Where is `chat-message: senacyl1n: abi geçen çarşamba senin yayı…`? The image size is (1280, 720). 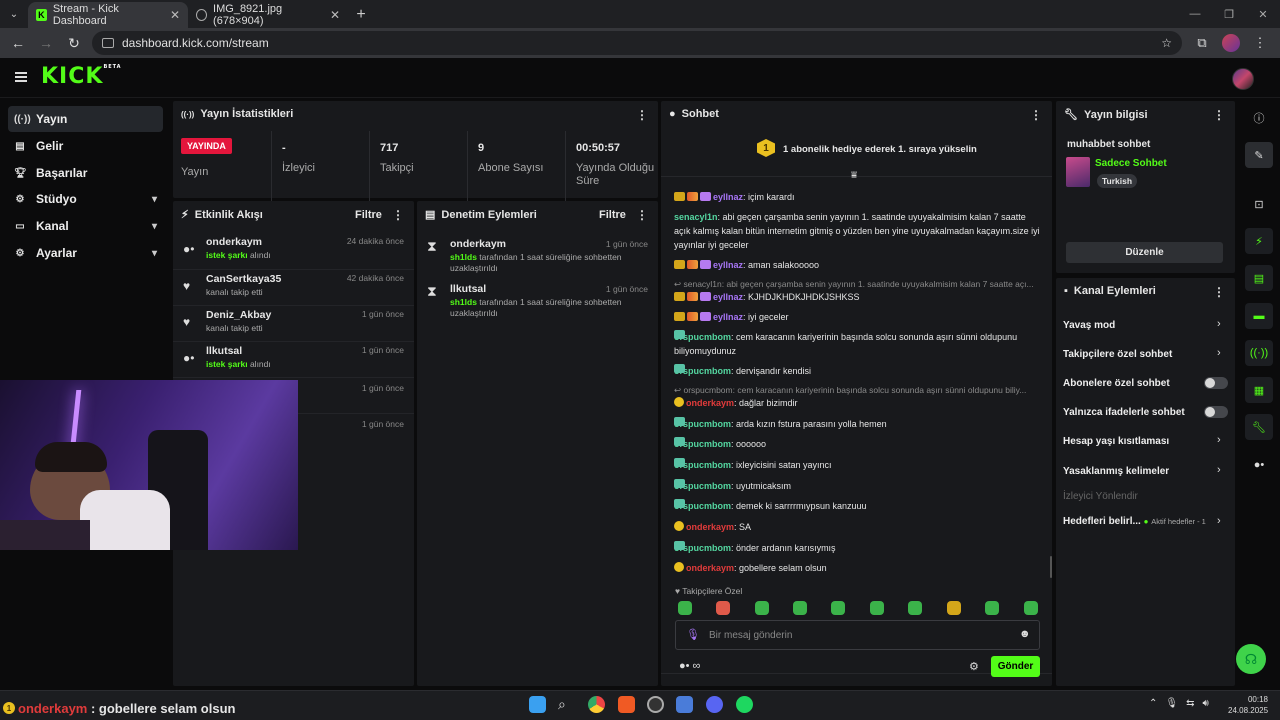
chat-message: senacyl1n: abi geçen çarşamba senin yayı… is located at coordinates (859, 231).